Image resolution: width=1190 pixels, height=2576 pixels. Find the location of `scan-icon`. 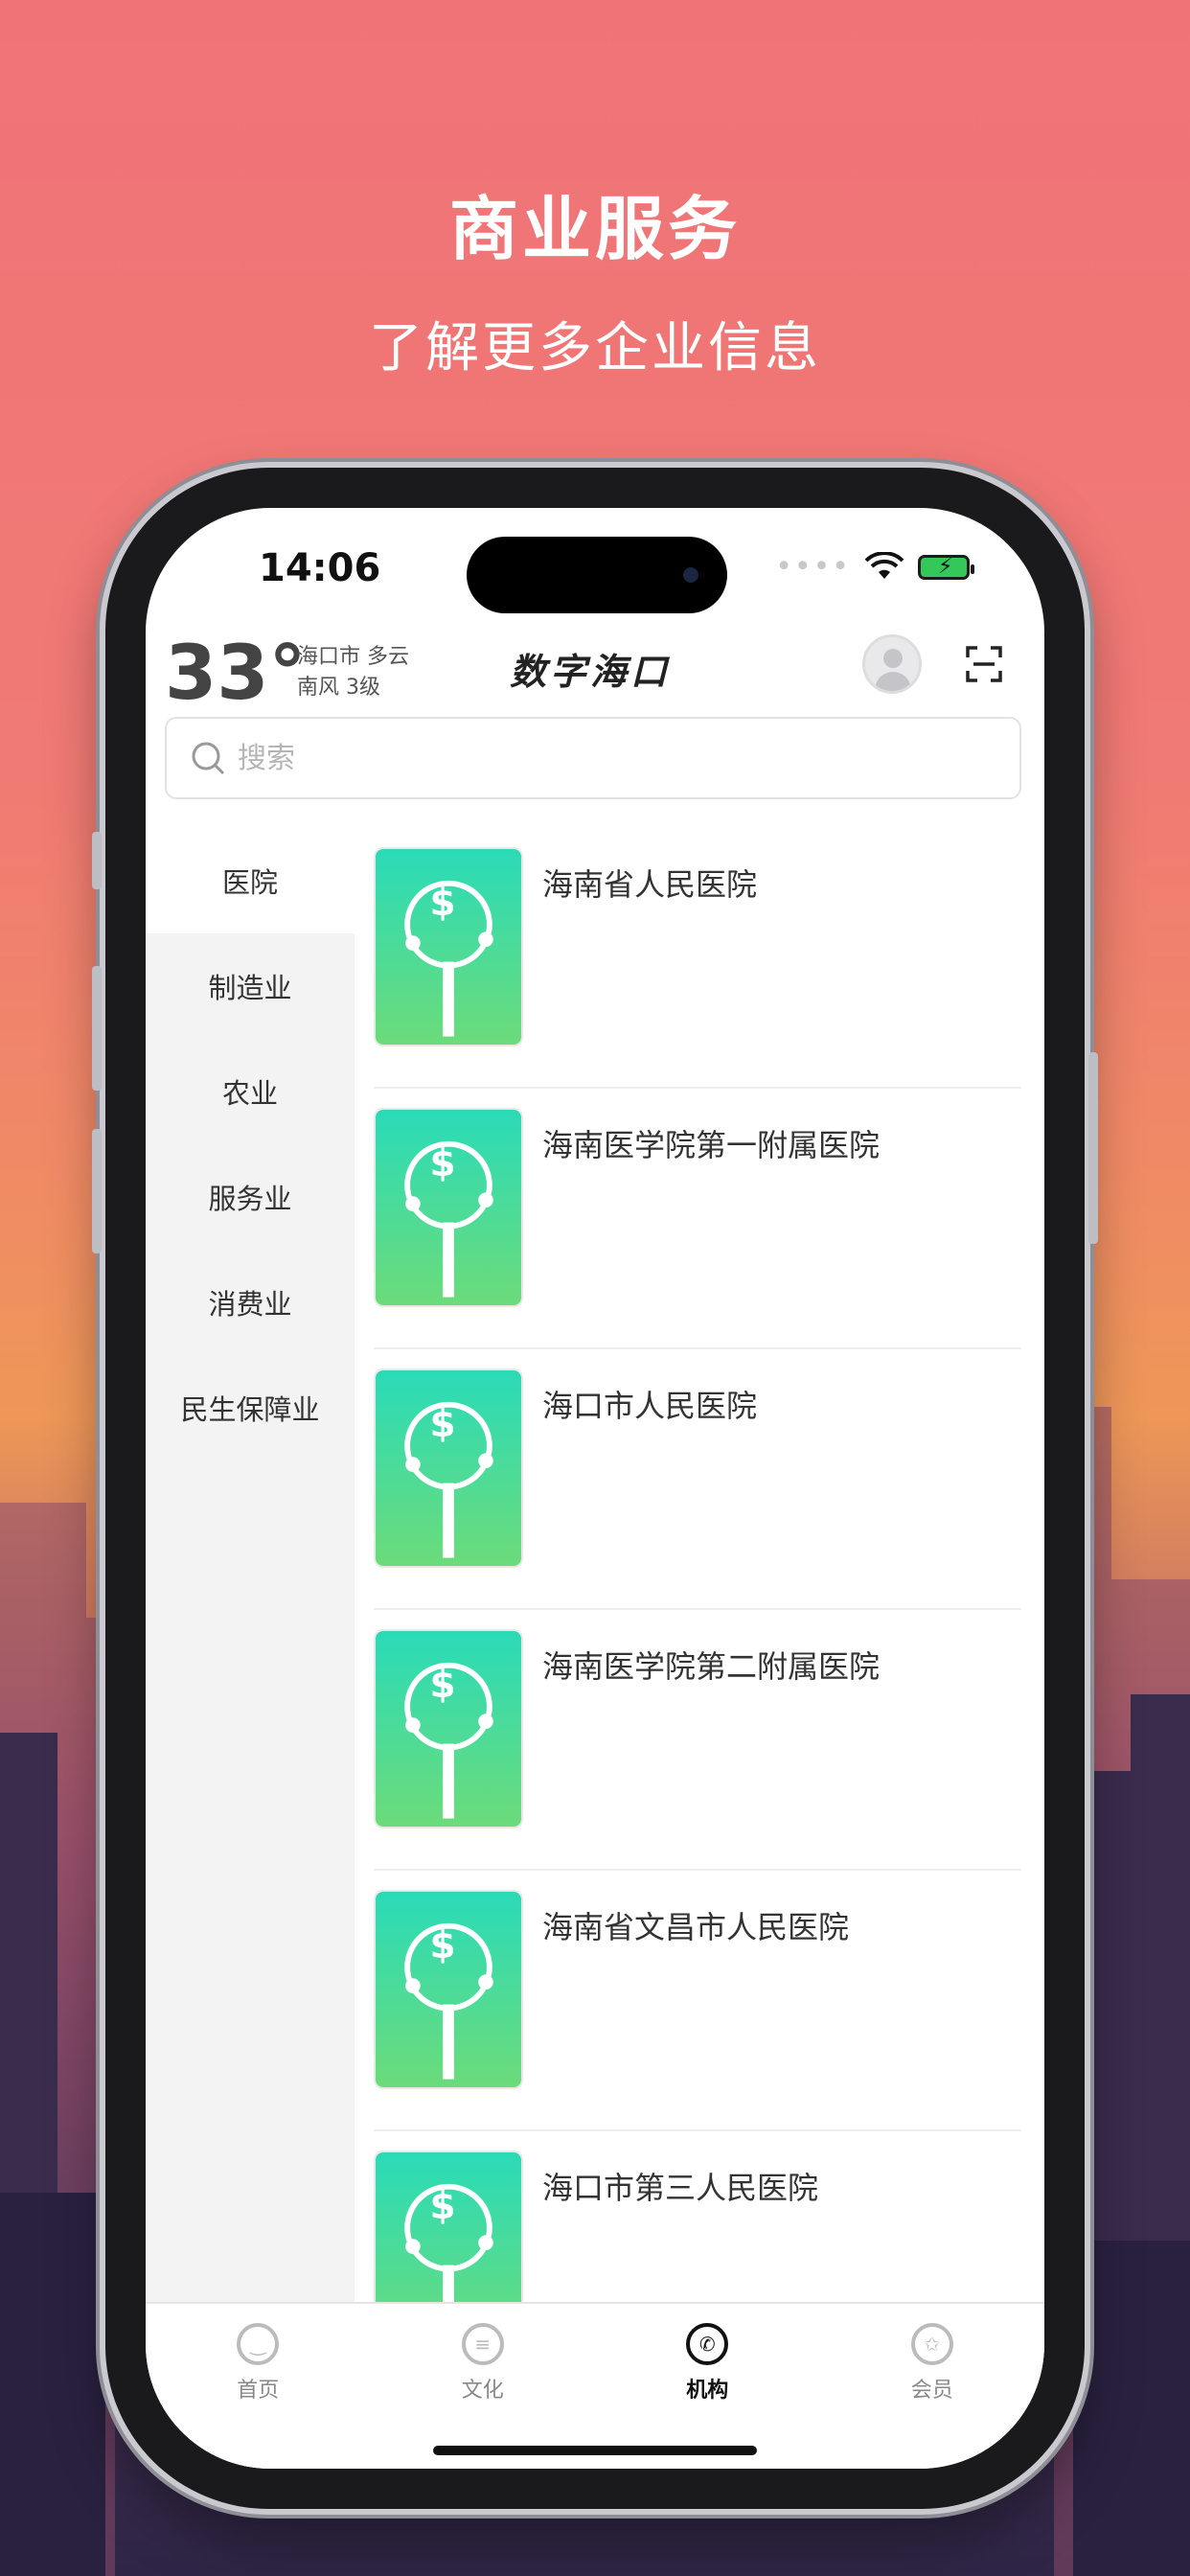

scan-icon is located at coordinates (984, 664).